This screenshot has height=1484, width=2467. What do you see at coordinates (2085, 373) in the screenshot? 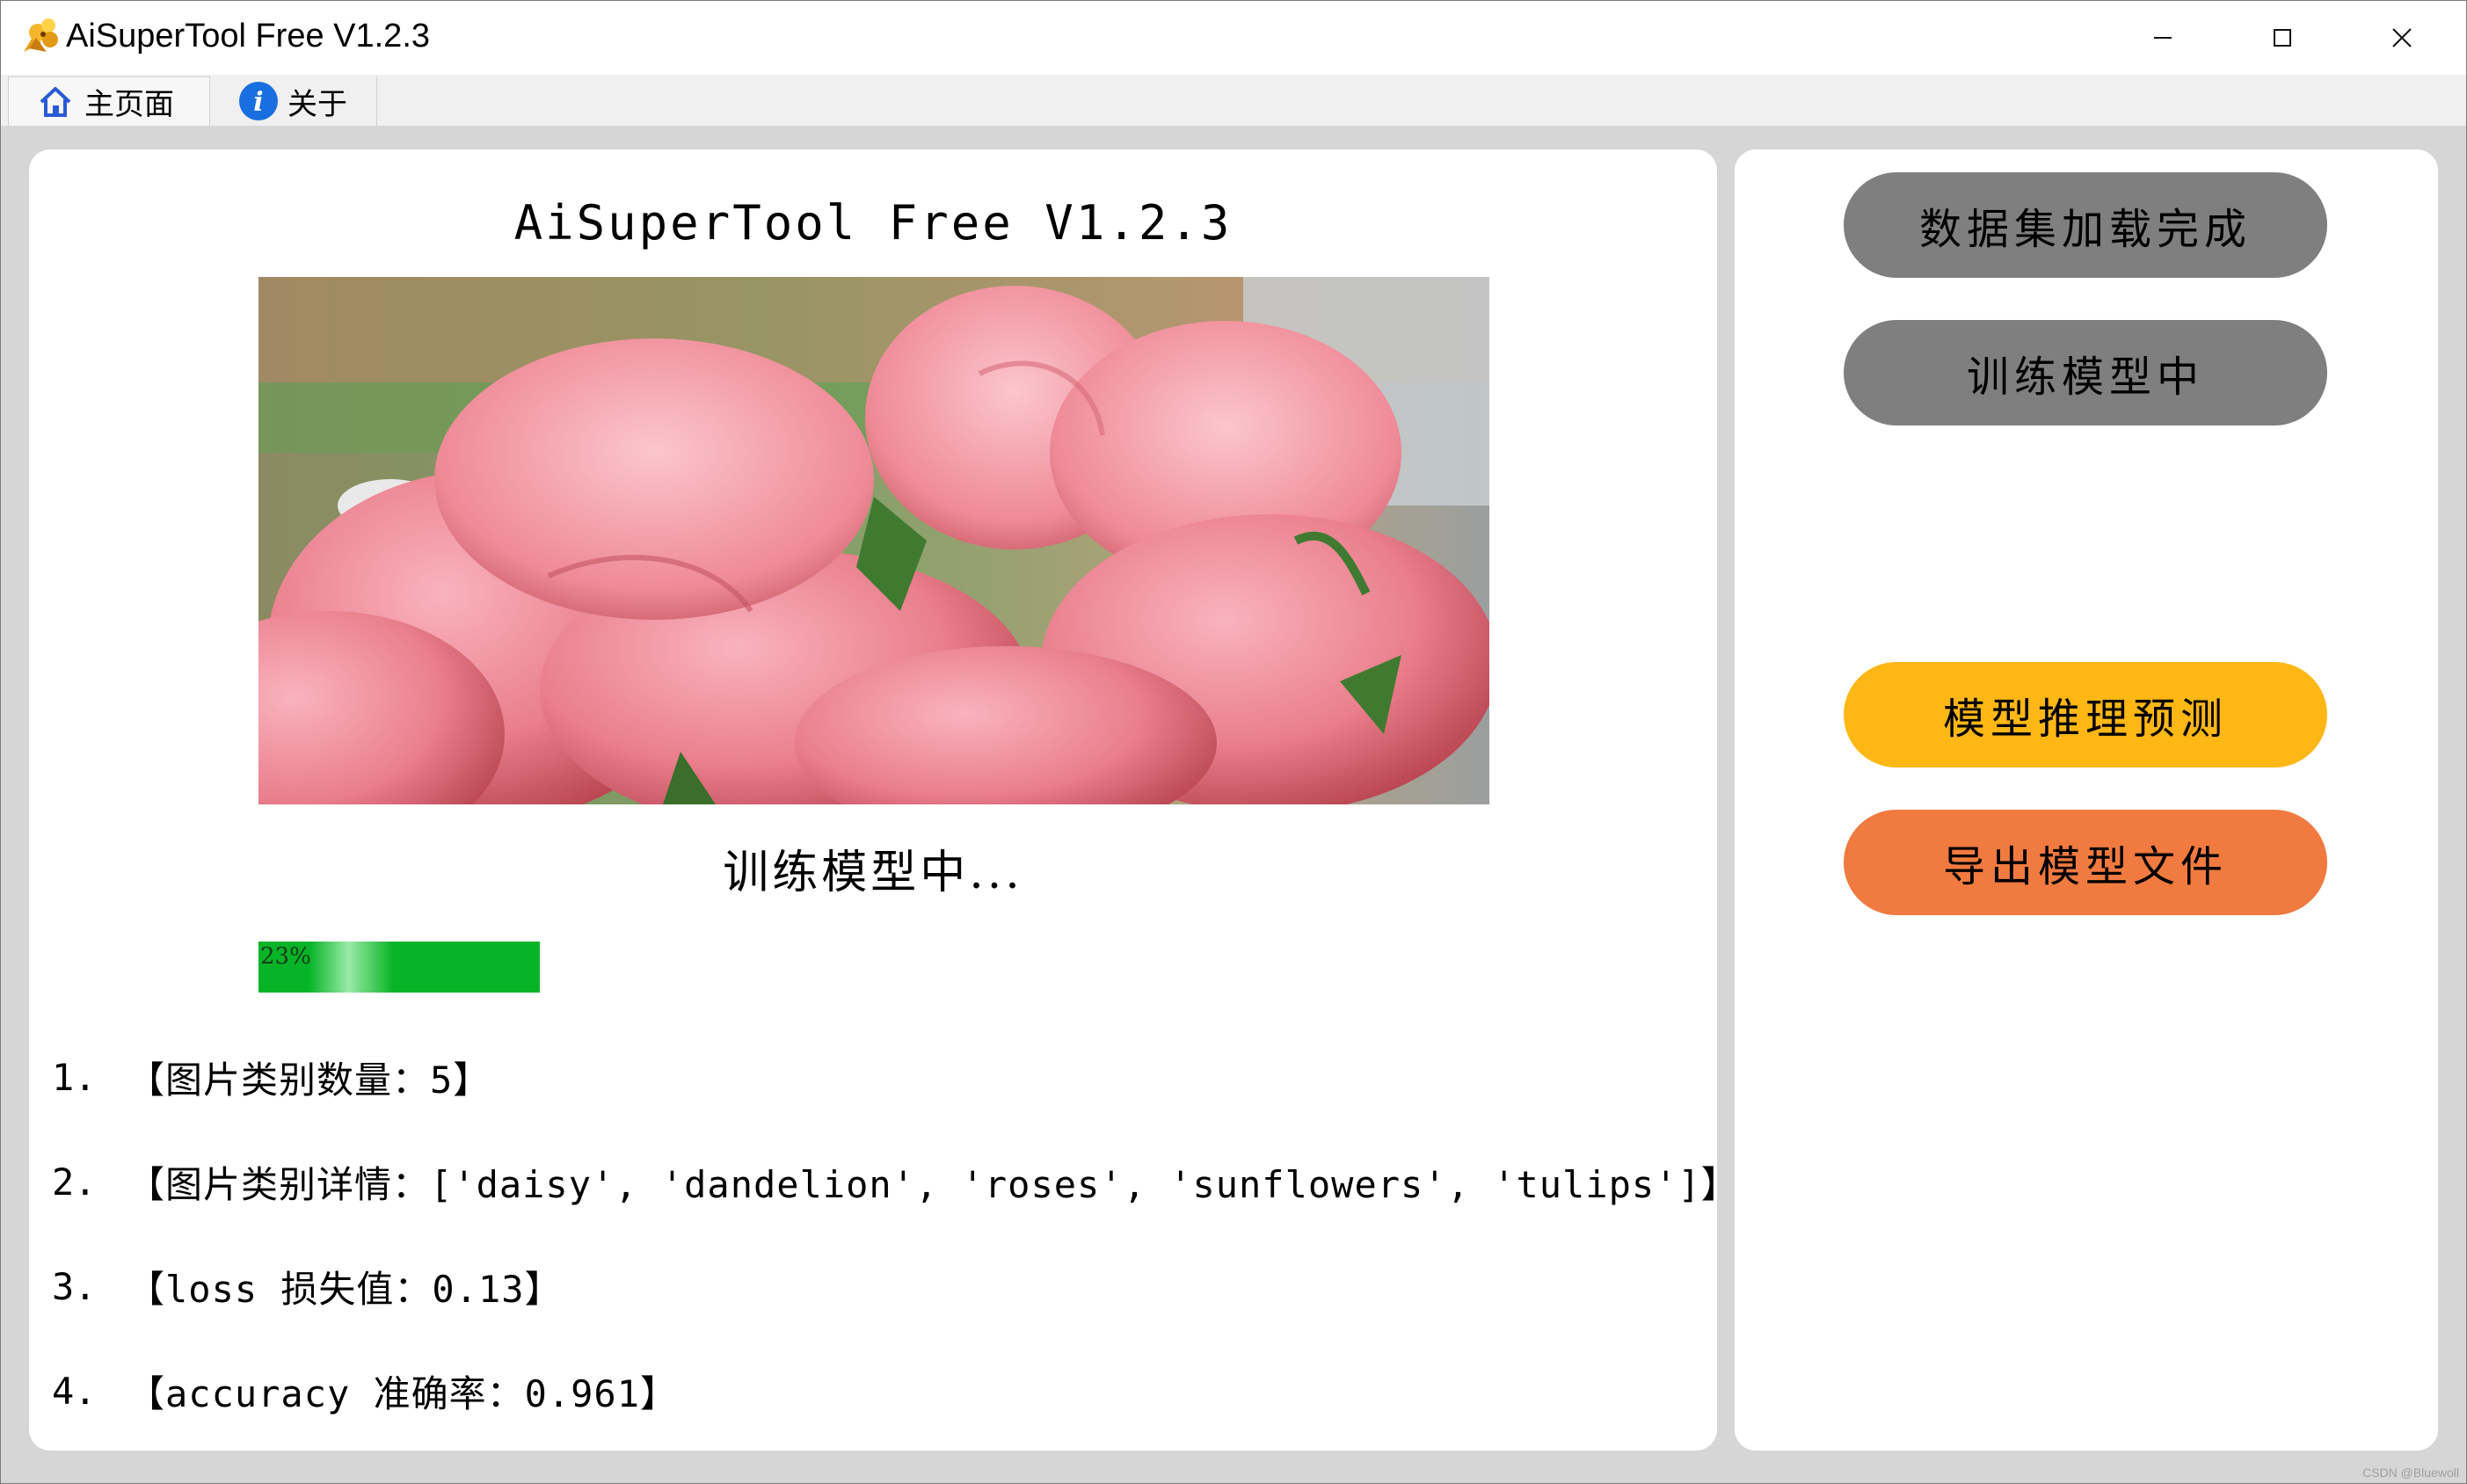
I see `training-model-button: 训练模型中` at bounding box center [2085, 373].